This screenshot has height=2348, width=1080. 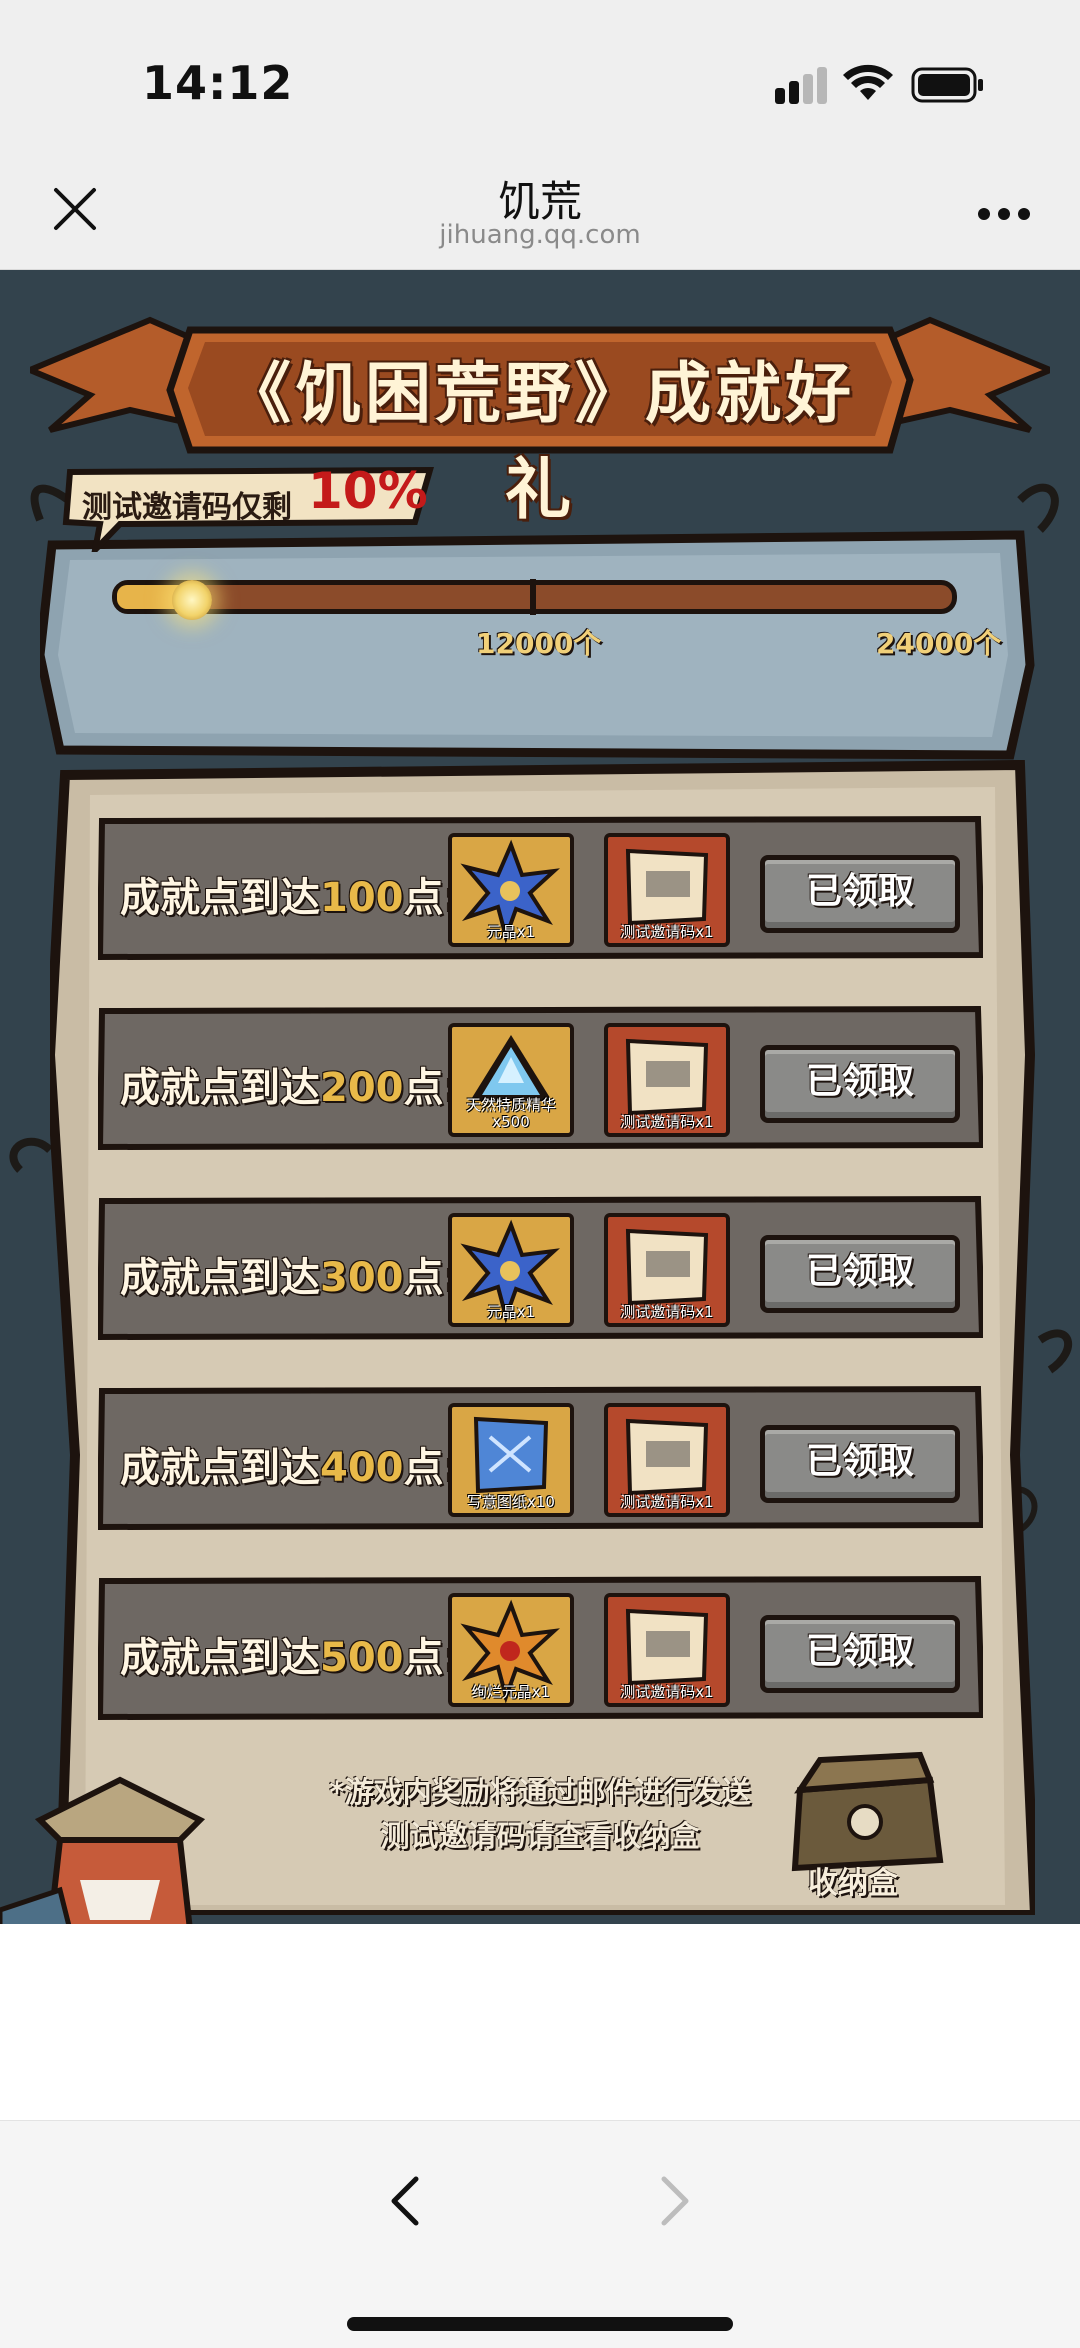 What do you see at coordinates (801, 85) in the screenshot?
I see `cellular-signal-icon` at bounding box center [801, 85].